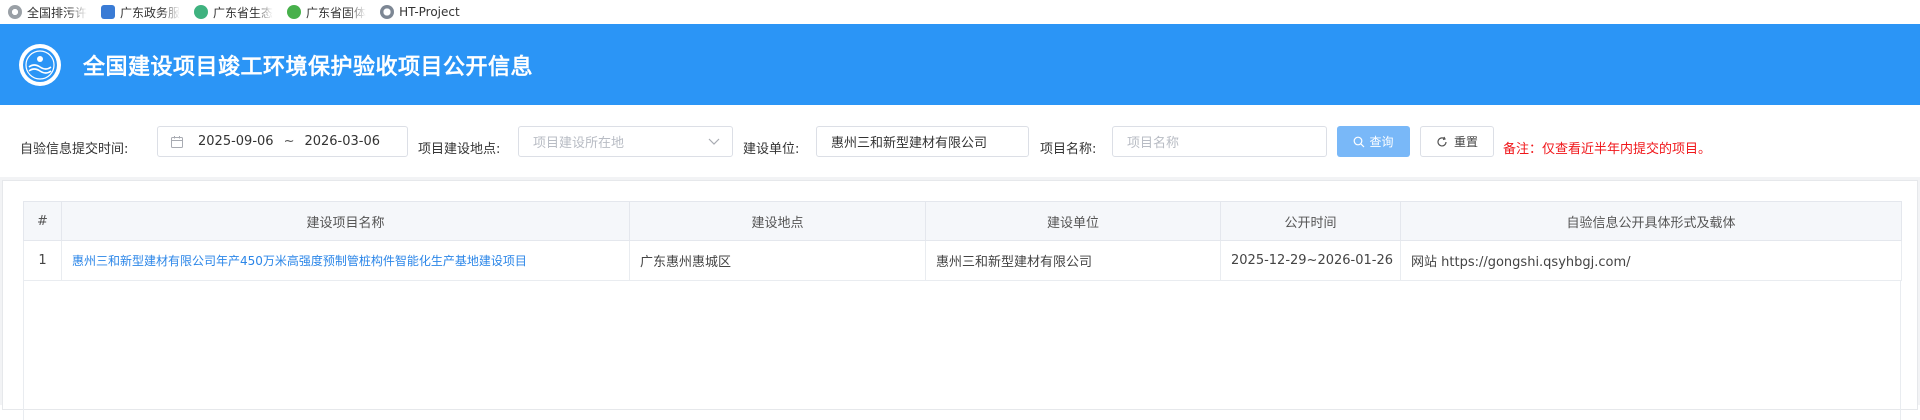 The image size is (1920, 420). Describe the element at coordinates (1651, 260) in the screenshot. I see `row-carrier: 网站 https://gongshi.qsyhbgj.com/` at that location.